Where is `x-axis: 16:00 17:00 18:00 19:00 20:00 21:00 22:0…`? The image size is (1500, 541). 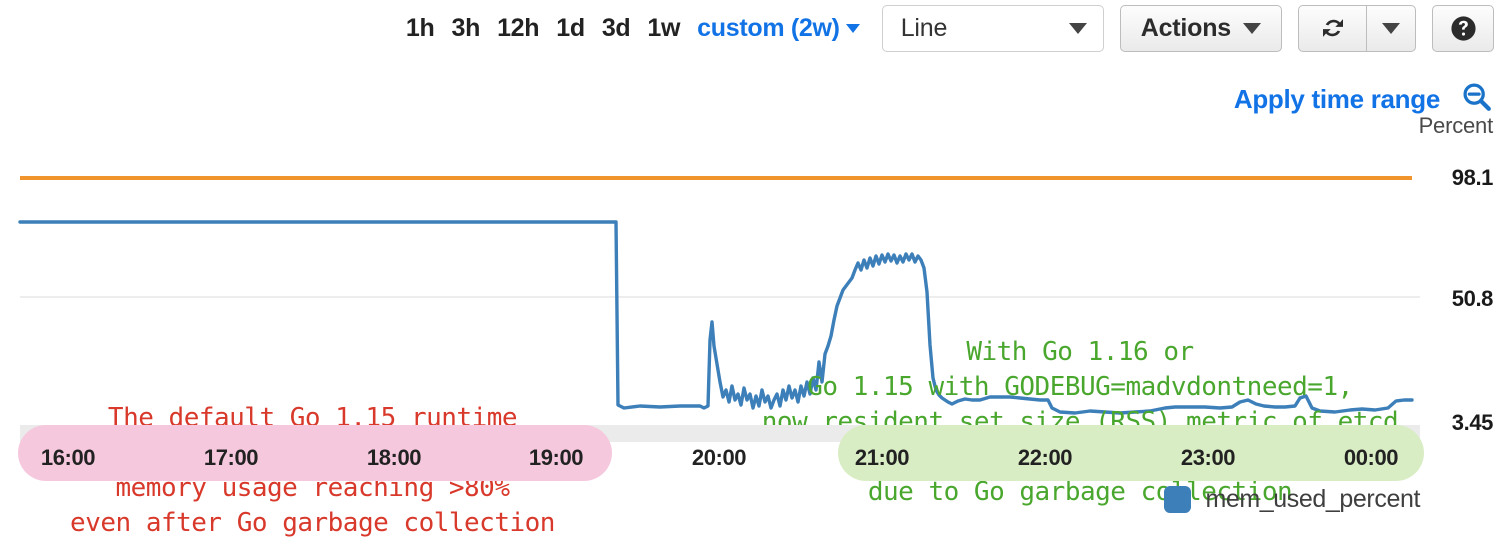 x-axis: 16:00 17:00 18:00 19:00 20:00 21:00 22:0… is located at coordinates (750, 454).